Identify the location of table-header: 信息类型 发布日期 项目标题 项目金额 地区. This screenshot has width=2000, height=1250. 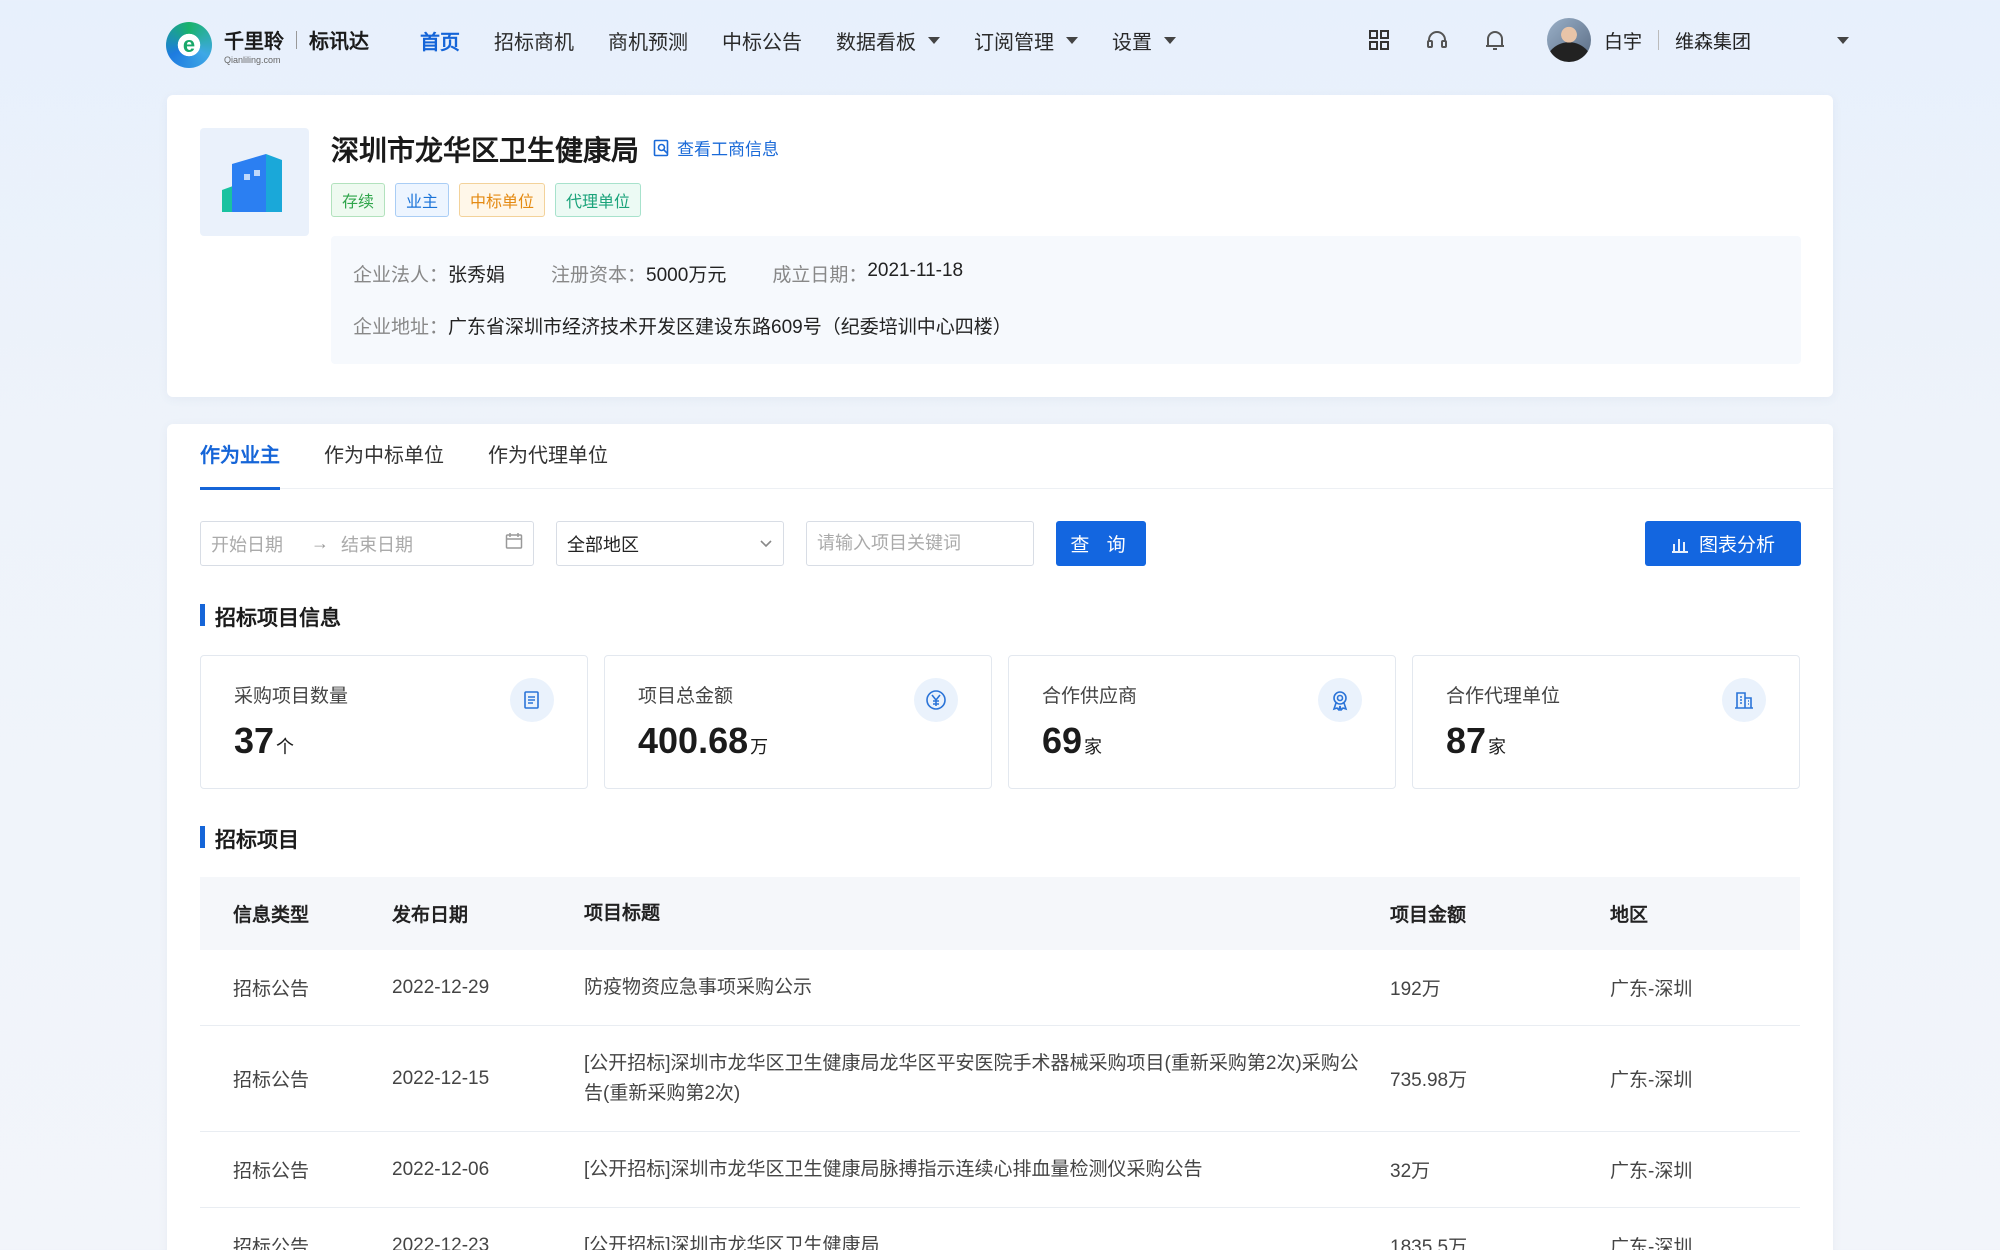
(1000, 913).